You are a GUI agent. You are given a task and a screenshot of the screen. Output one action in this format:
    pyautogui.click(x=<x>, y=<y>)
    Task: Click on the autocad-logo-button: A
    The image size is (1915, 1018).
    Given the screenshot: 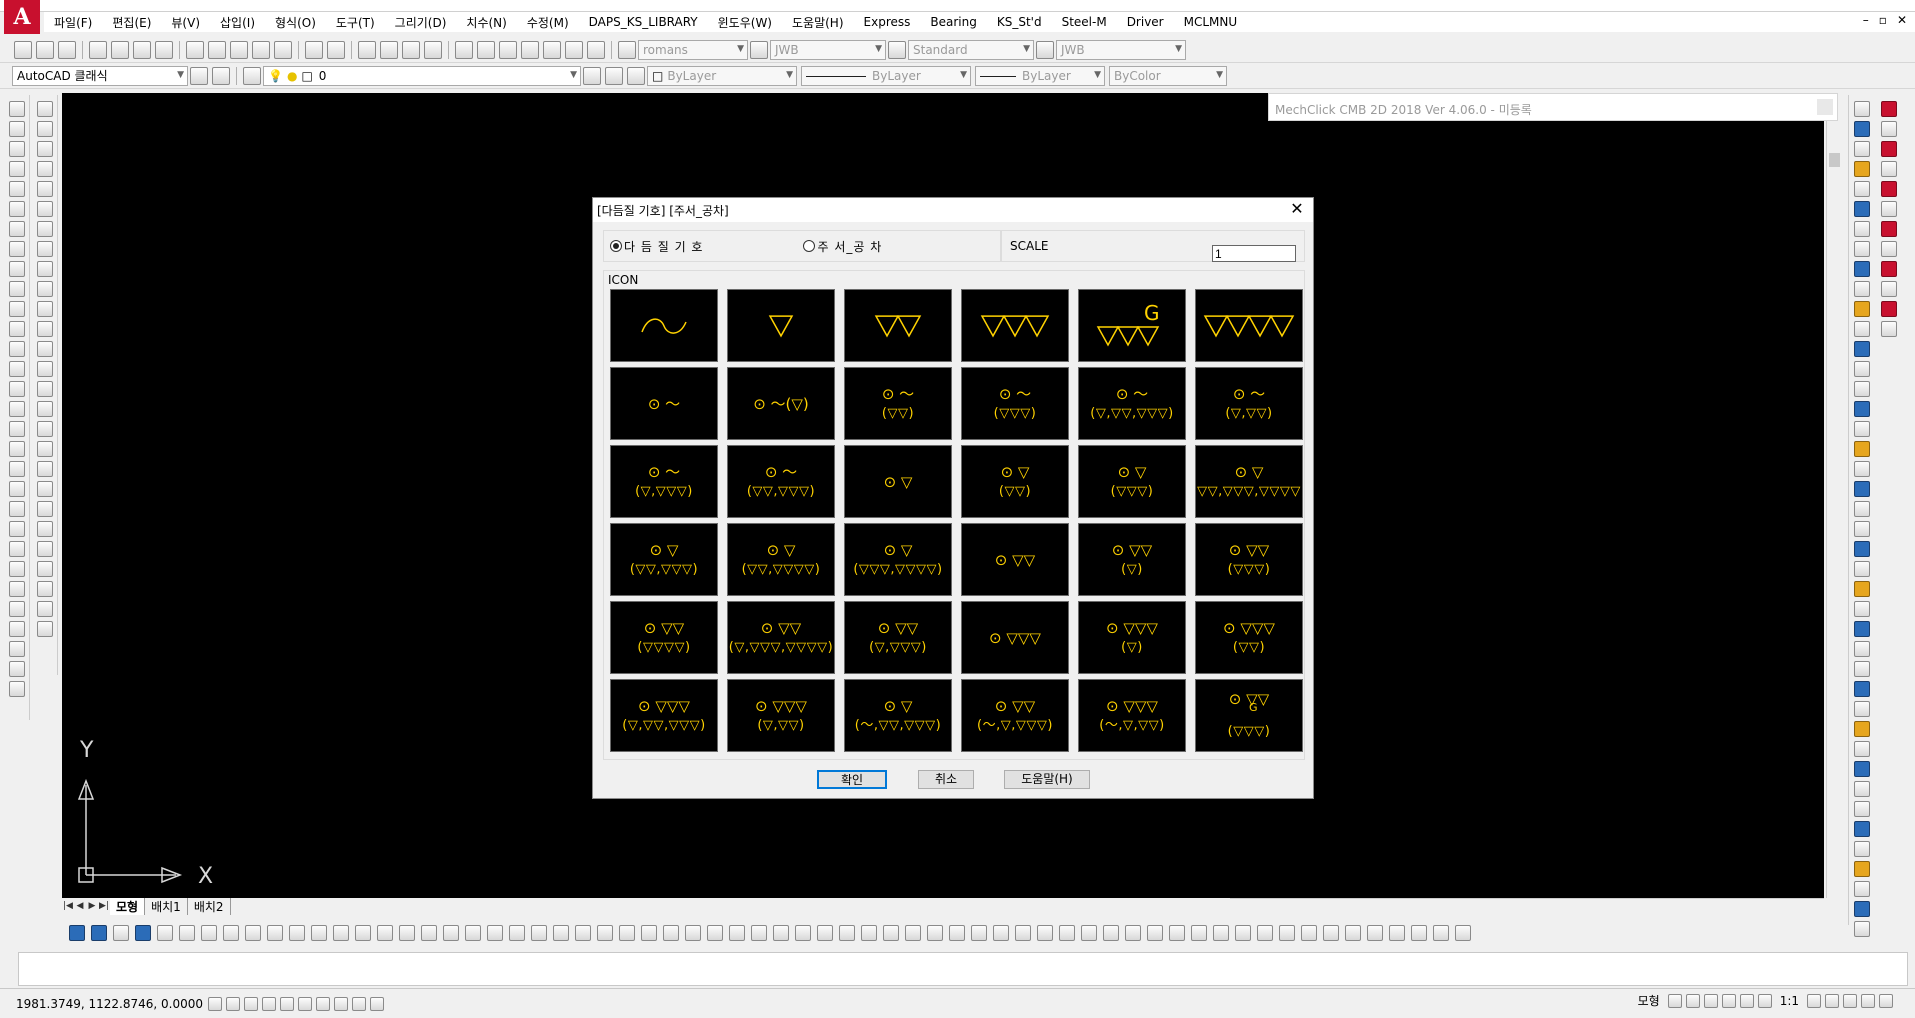 What is the action you would take?
    pyautogui.click(x=22, y=17)
    